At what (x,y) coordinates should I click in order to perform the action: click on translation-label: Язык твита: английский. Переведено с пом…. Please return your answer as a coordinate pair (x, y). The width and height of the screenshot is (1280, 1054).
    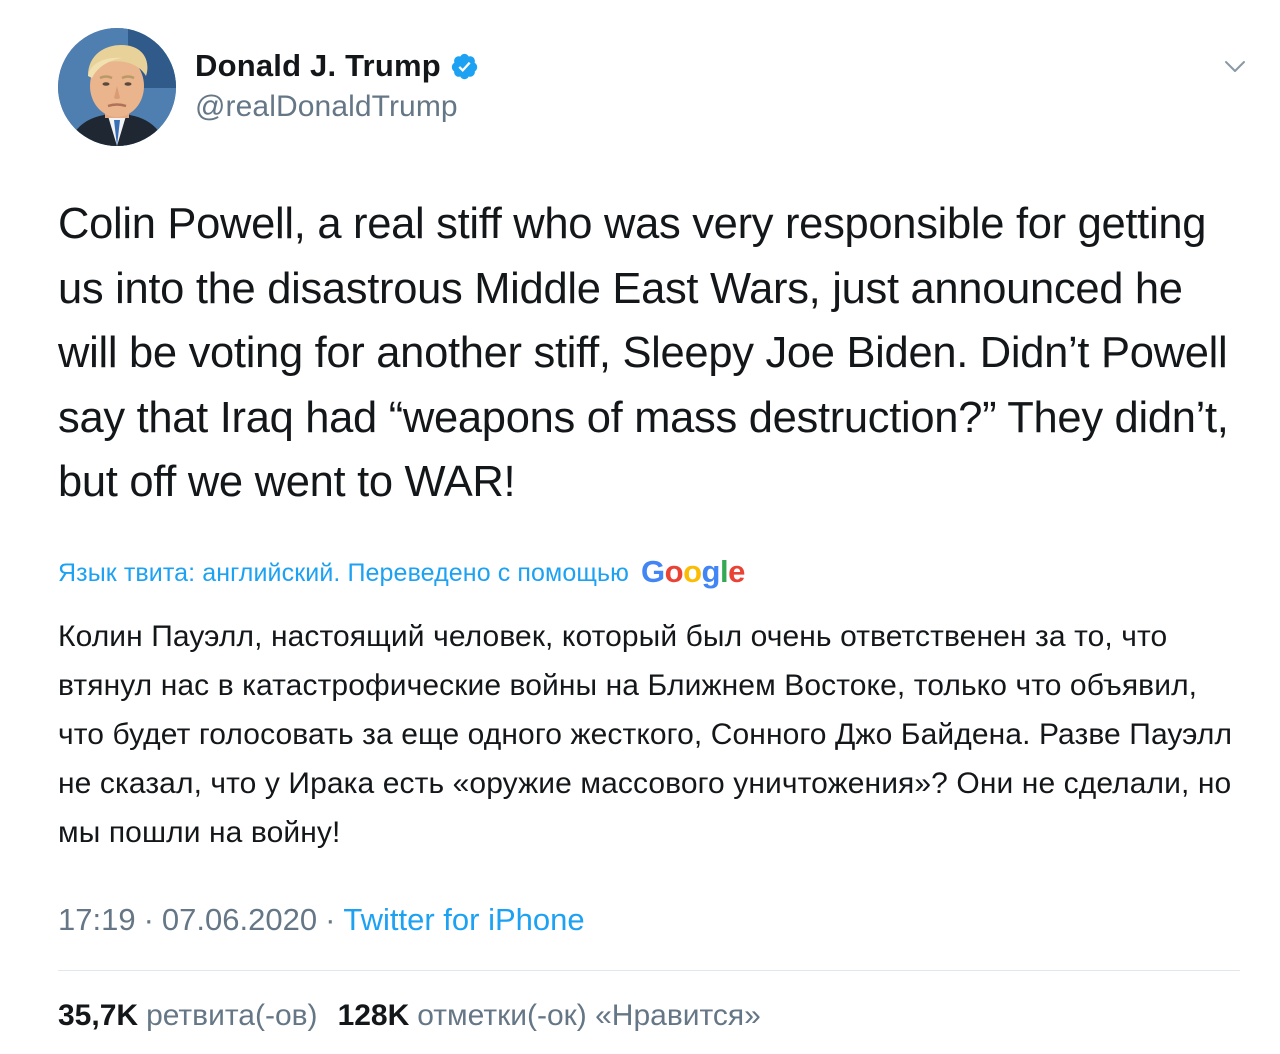
    Looking at the image, I should click on (343, 573).